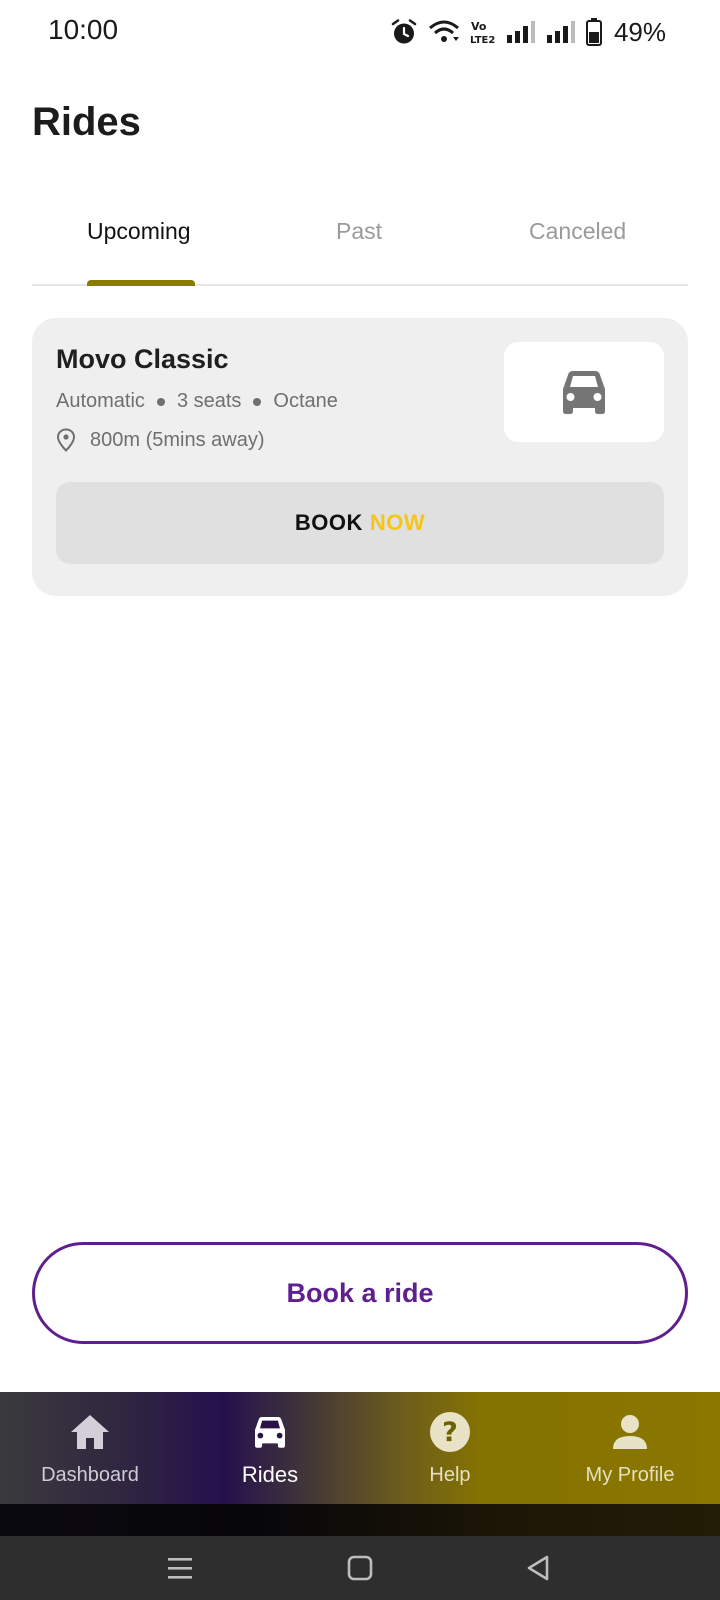 This screenshot has width=720, height=1600. I want to click on nav-dashboard: Dashboard, so click(90, 1448).